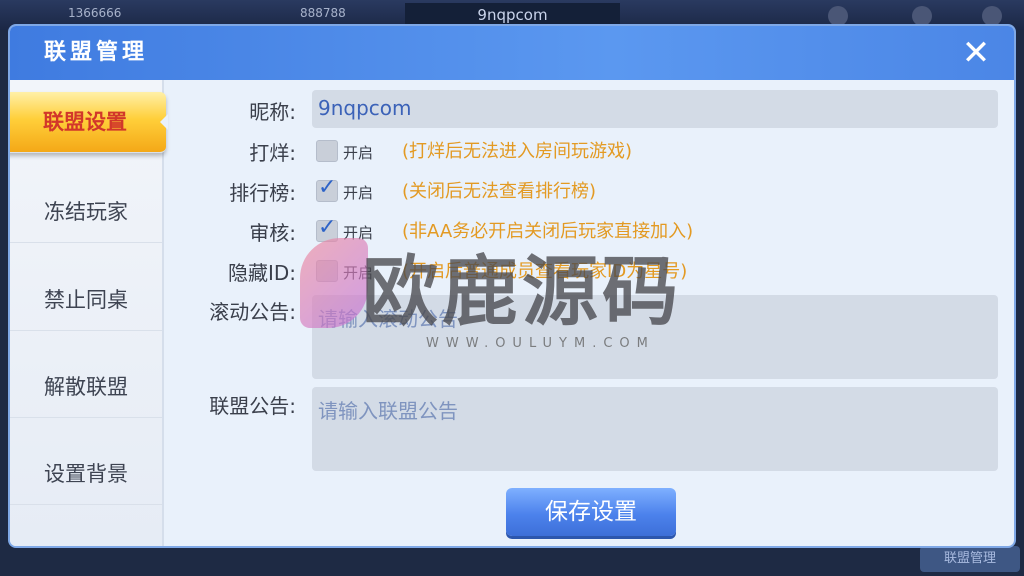  I want to click on leaderboard-checkbox-label: 开启, so click(358, 193).